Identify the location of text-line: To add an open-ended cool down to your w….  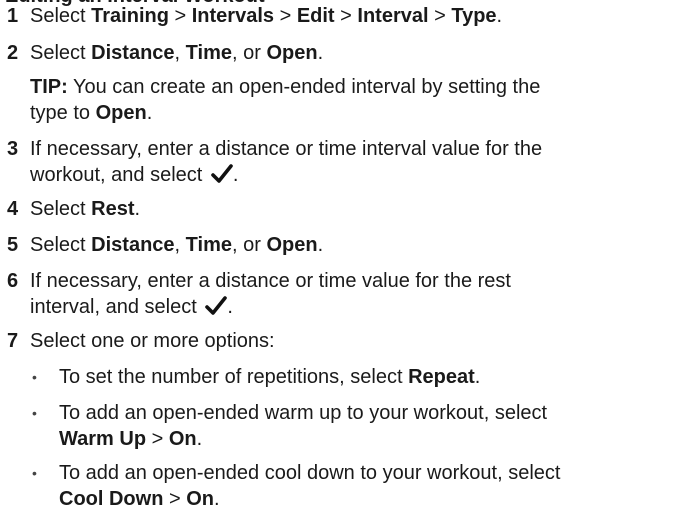
(364, 473).